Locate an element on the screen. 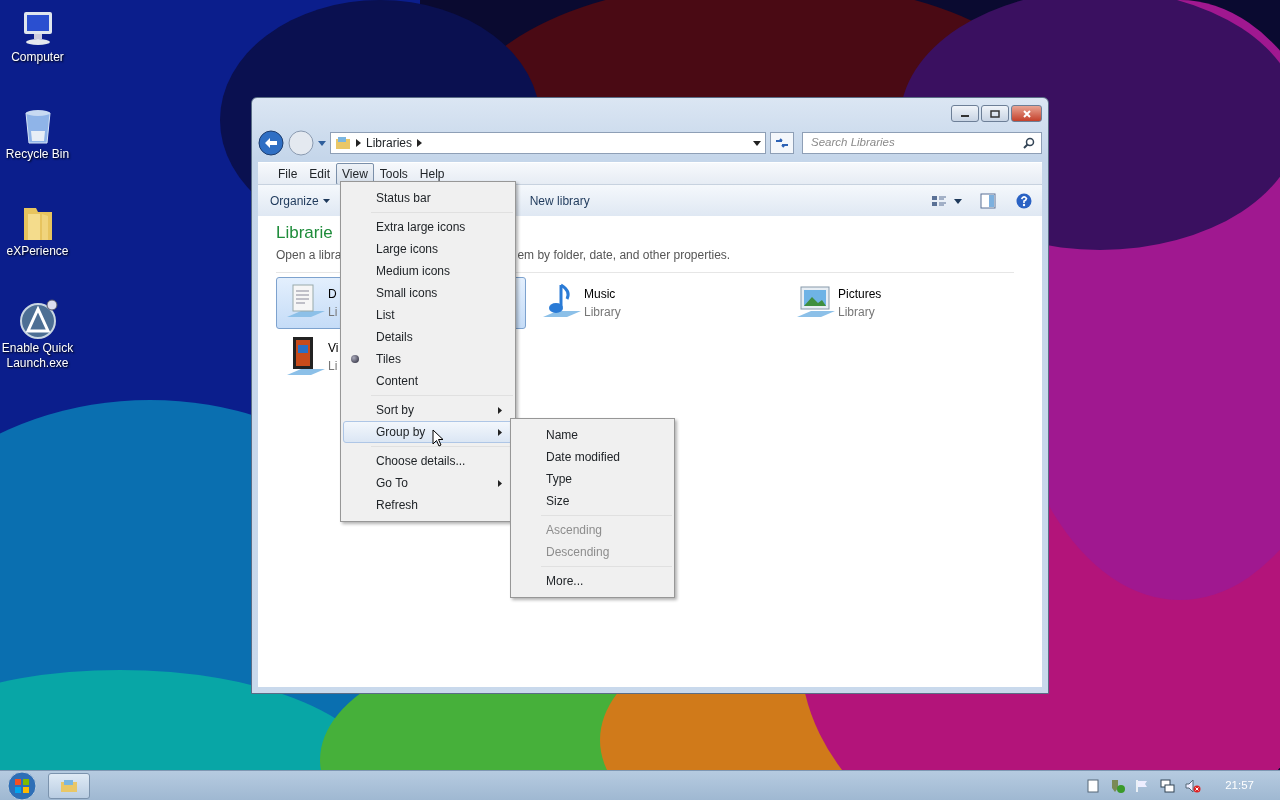 The width and height of the screenshot is (1280, 800). library-name: Music is located at coordinates (600, 294).